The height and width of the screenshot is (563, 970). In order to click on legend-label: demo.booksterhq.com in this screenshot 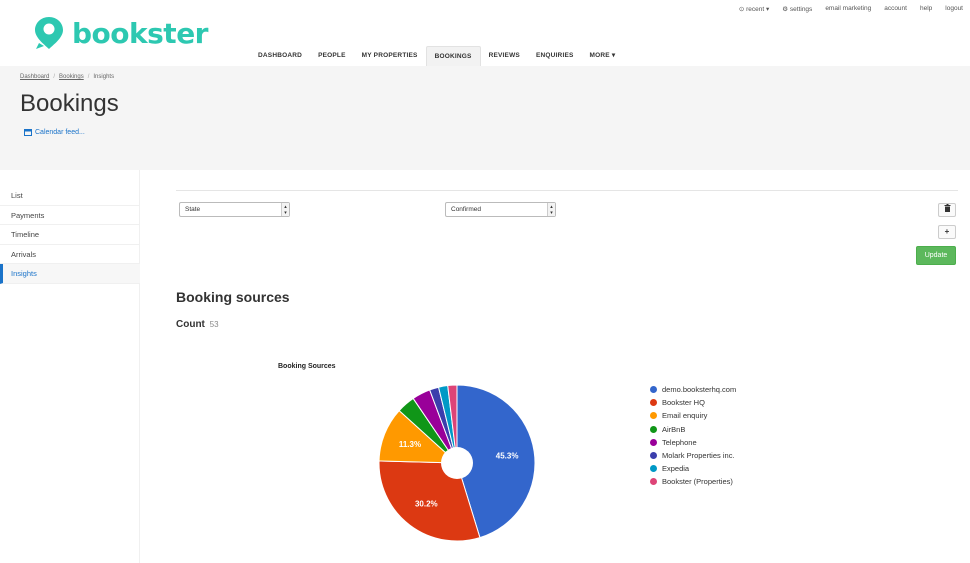, I will do `click(699, 390)`.